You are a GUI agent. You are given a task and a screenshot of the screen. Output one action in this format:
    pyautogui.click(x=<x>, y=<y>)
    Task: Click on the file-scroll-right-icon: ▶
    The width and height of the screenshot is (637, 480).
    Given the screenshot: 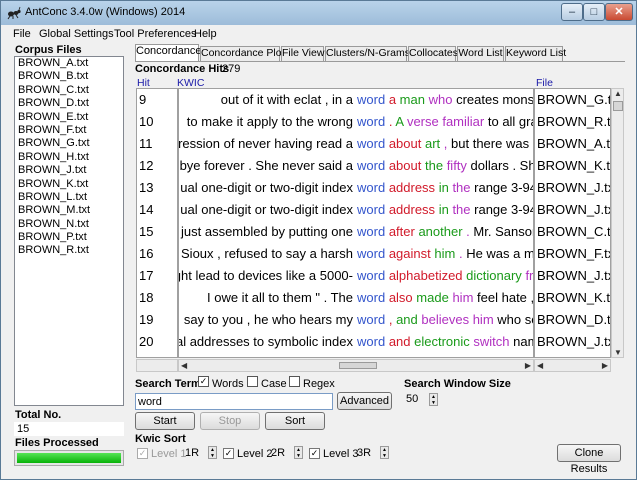 What is the action you would take?
    pyautogui.click(x=605, y=365)
    